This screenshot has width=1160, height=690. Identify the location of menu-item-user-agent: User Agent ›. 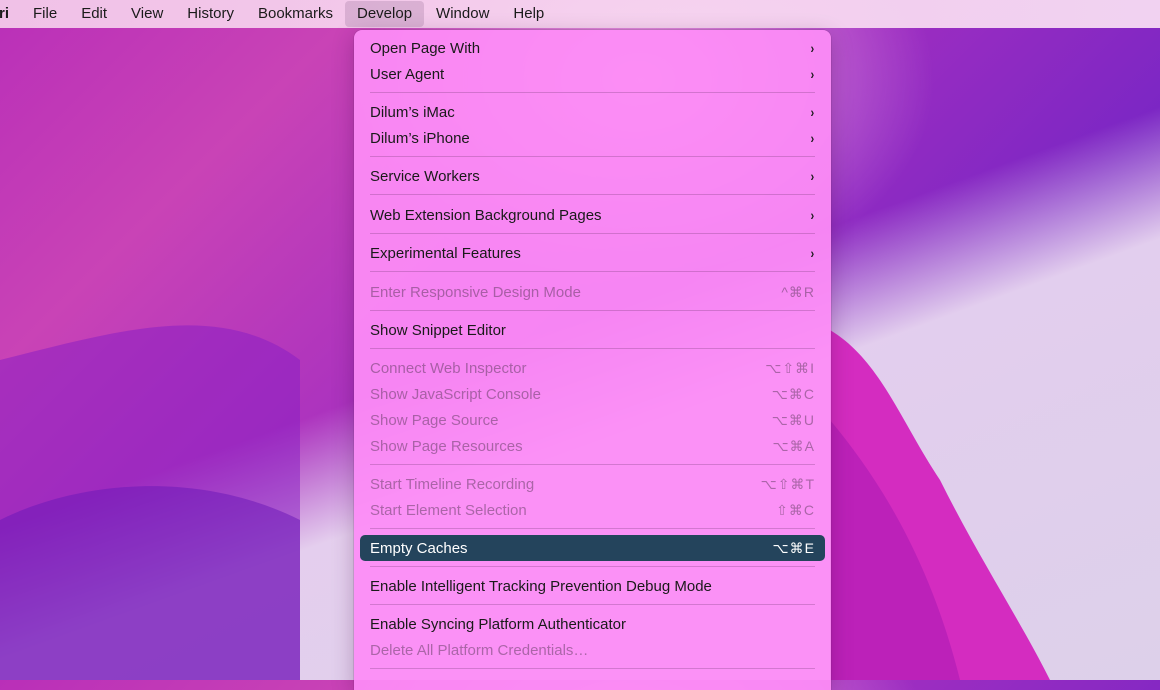
(592, 74).